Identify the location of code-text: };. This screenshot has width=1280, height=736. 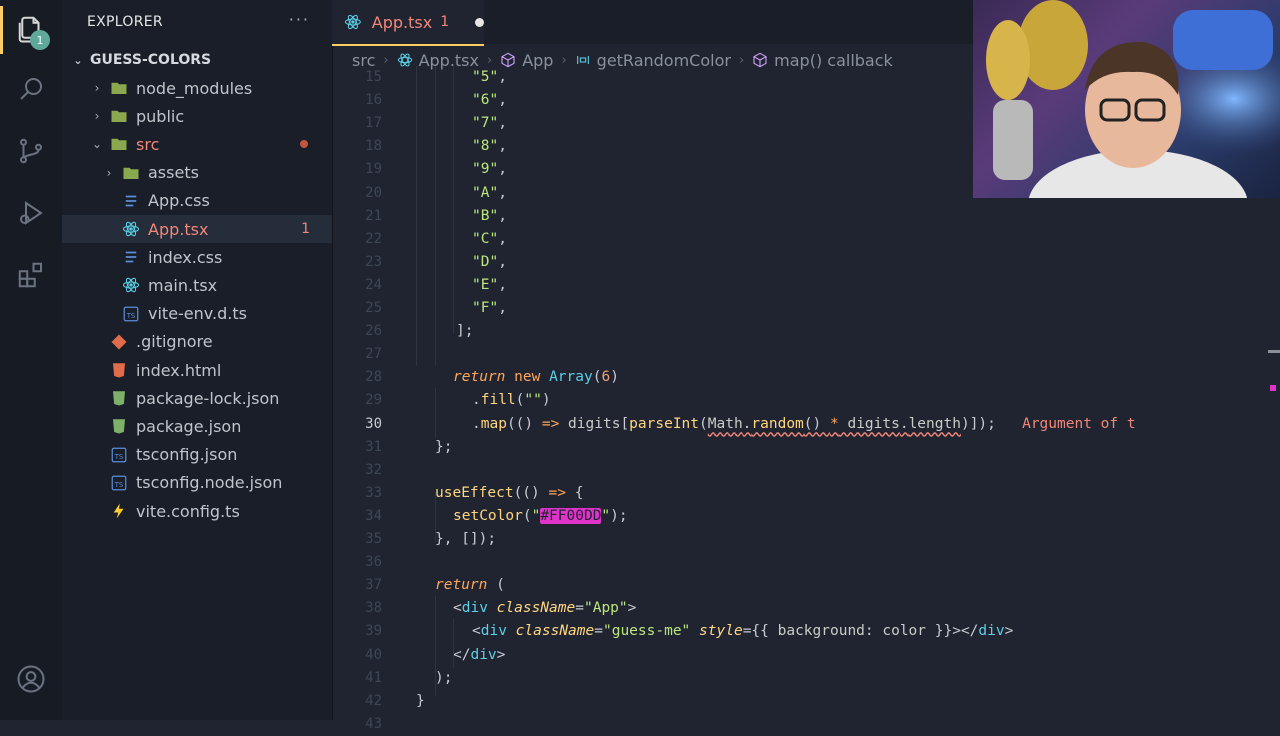
(444, 446).